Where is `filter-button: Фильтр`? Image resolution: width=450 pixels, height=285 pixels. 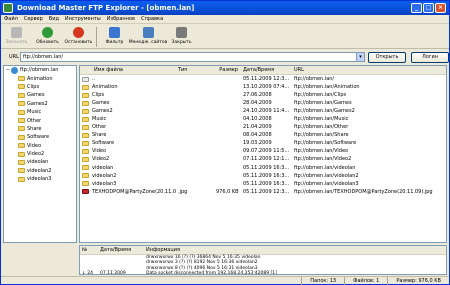
filter-button: Фильтр is located at coordinates (114, 36).